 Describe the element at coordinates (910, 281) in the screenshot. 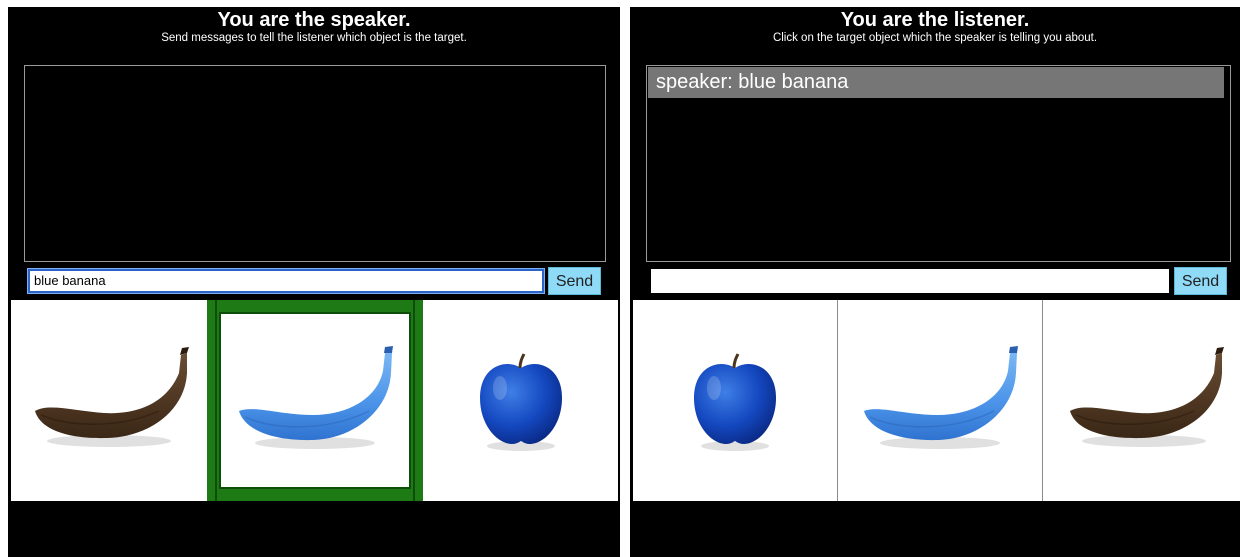

I see `listener-message-input` at that location.